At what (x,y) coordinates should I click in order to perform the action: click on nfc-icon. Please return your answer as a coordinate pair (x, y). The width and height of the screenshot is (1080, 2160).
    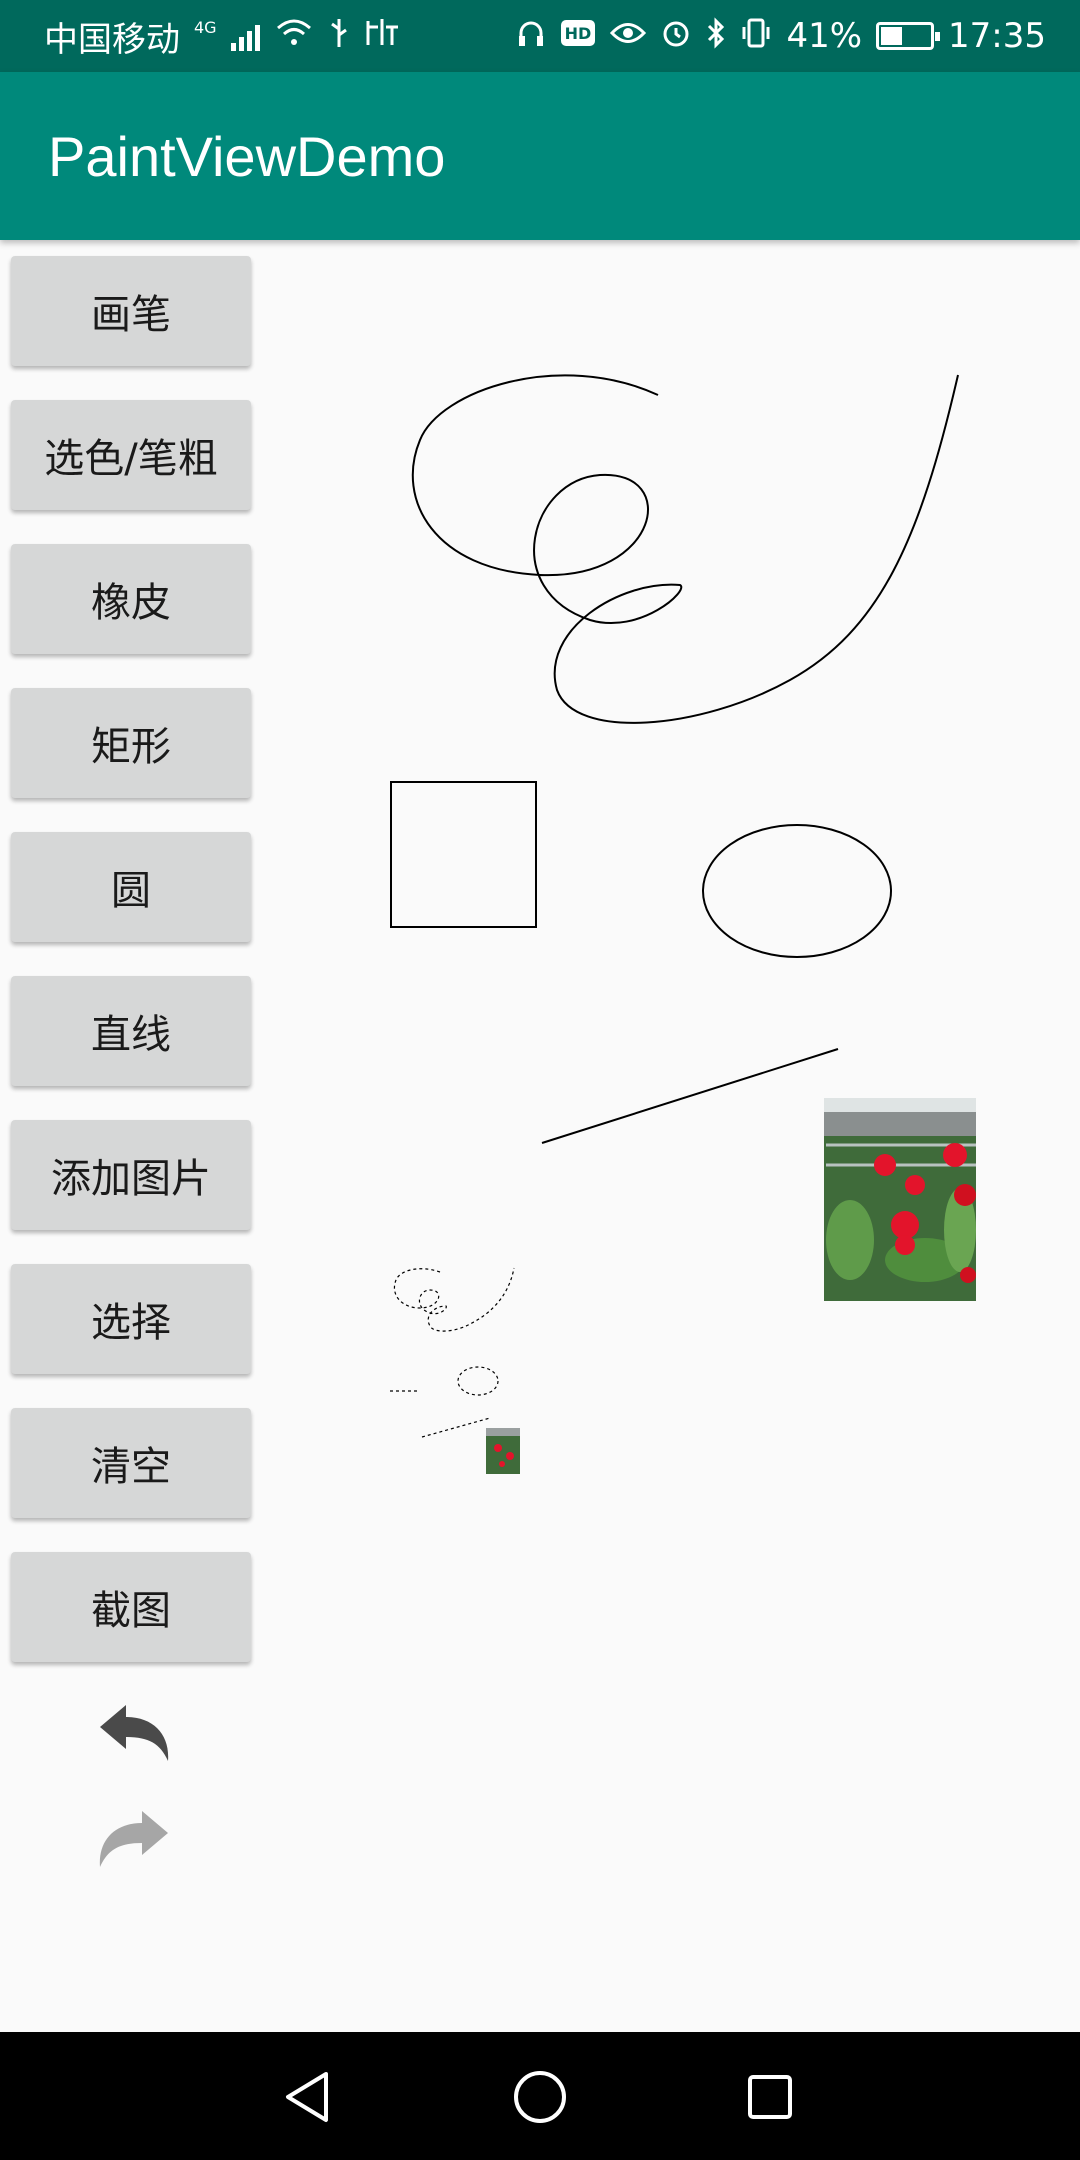
    Looking at the image, I should click on (382, 36).